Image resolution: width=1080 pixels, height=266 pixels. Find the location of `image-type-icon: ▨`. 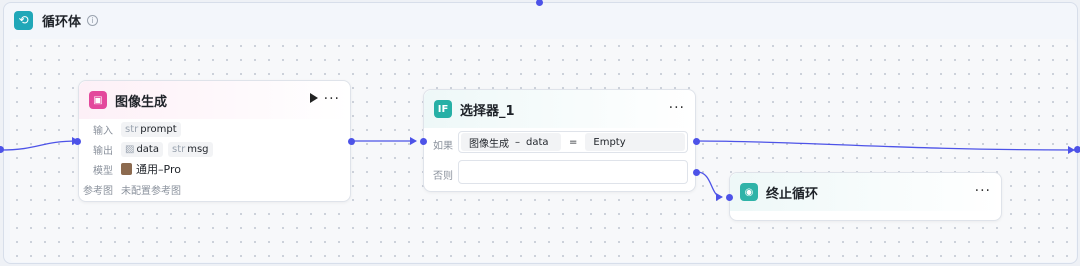

image-type-icon: ▨ is located at coordinates (130, 149).